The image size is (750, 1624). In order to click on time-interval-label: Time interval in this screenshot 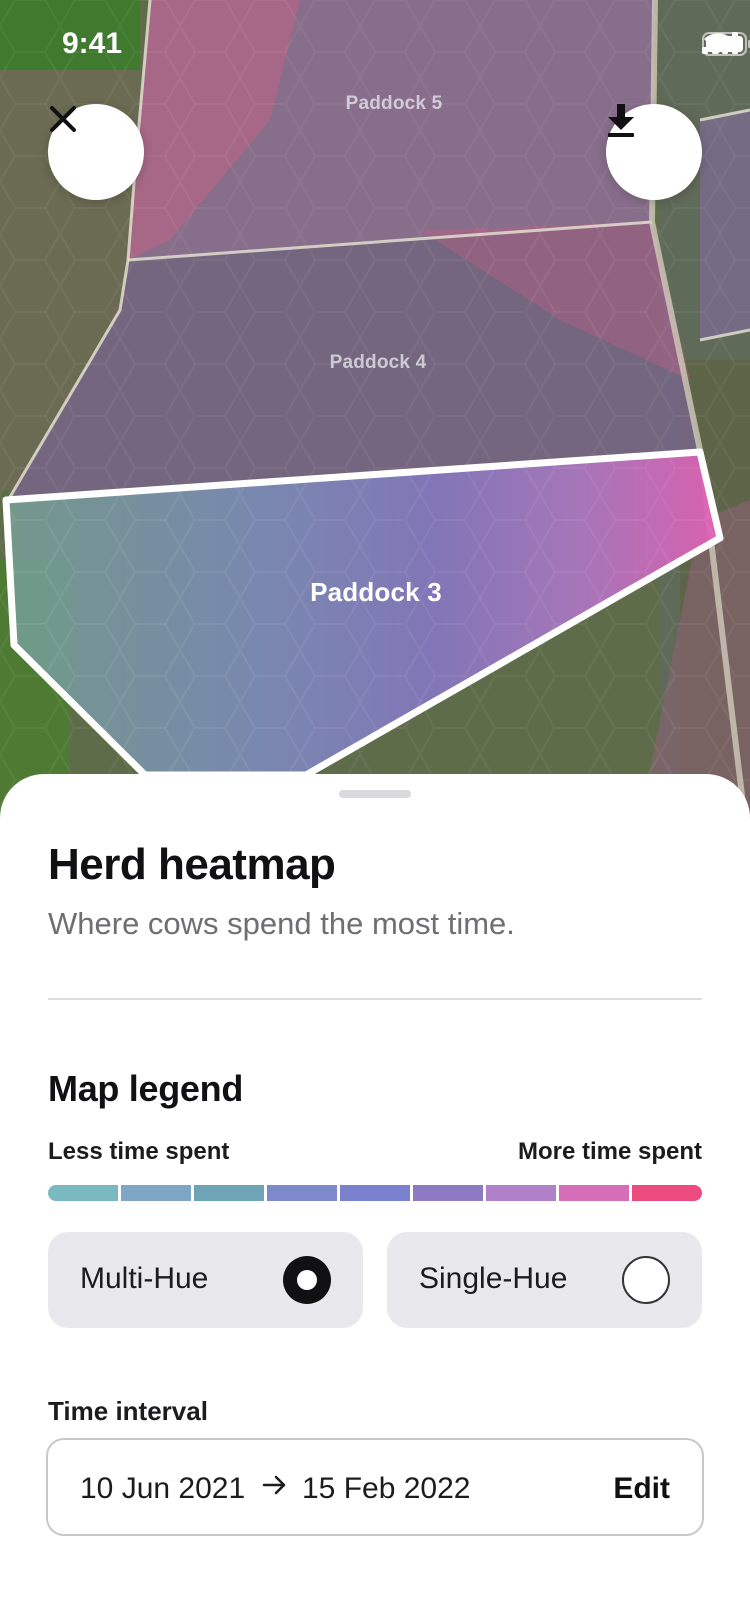, I will do `click(128, 1411)`.